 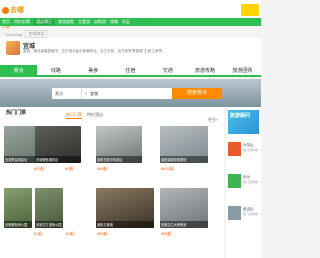 I want to click on main-nav: 首页 特价机票 酒店预订 旅游度假 主题游 自助游 攻略 社区, so click(x=130, y=22).